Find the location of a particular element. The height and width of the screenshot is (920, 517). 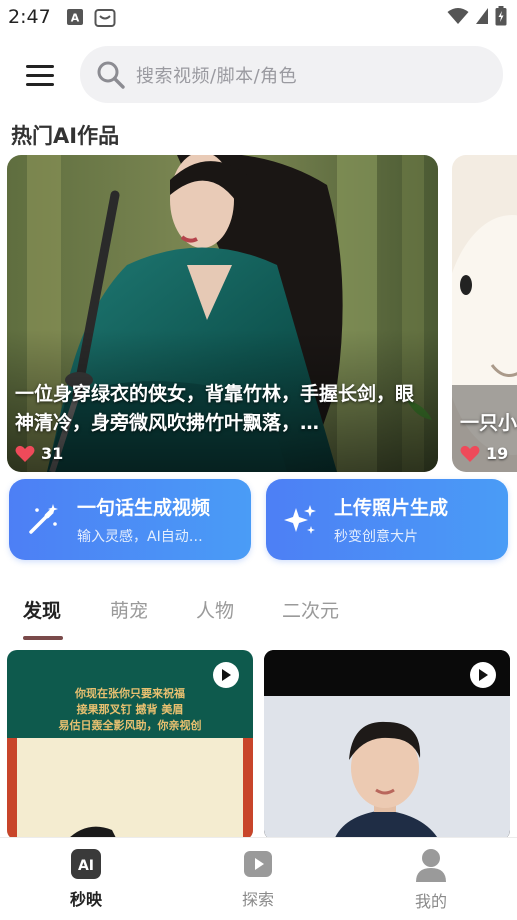

app-notification-icon: A is located at coordinates (75, 17).